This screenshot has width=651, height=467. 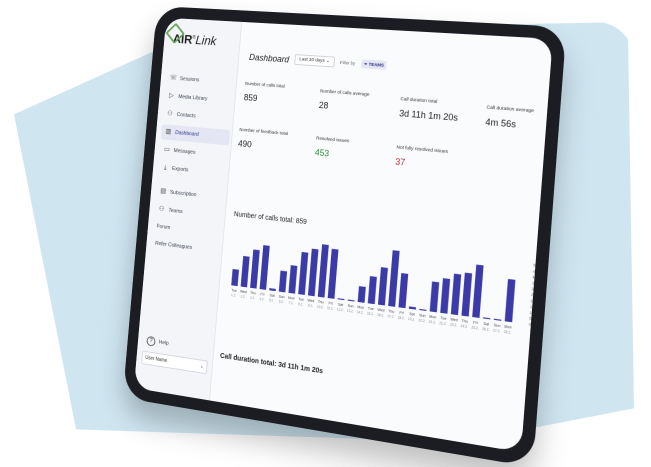 I want to click on x-tick-date: 23.2., so click(x=454, y=324).